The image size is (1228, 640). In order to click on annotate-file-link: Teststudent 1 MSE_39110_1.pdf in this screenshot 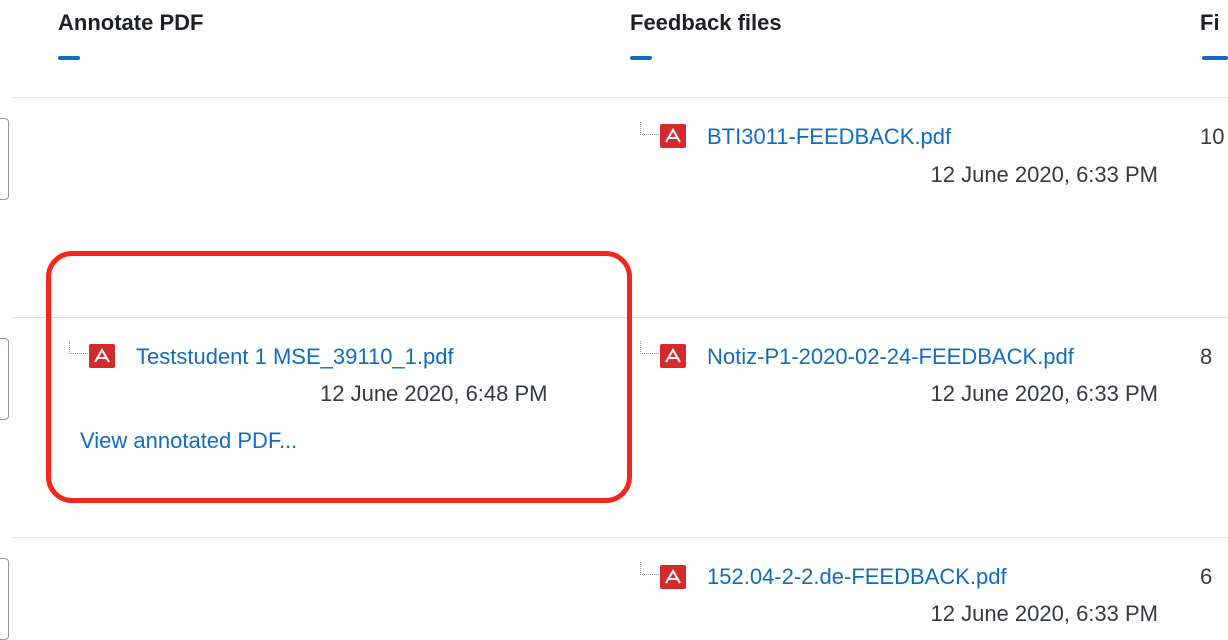, I will do `click(295, 357)`.